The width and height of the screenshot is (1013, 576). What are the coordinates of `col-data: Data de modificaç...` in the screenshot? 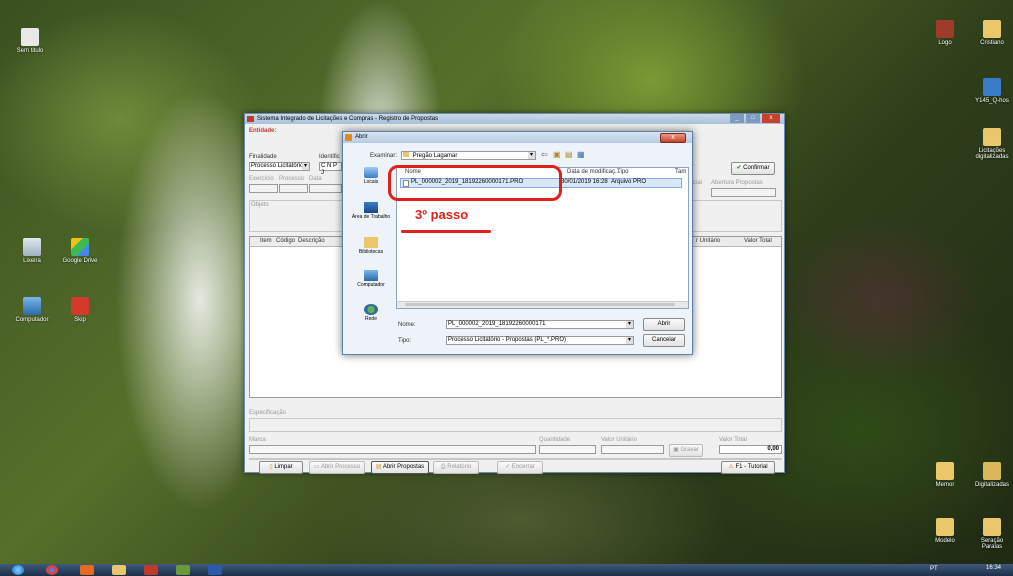 It's located at (593, 172).